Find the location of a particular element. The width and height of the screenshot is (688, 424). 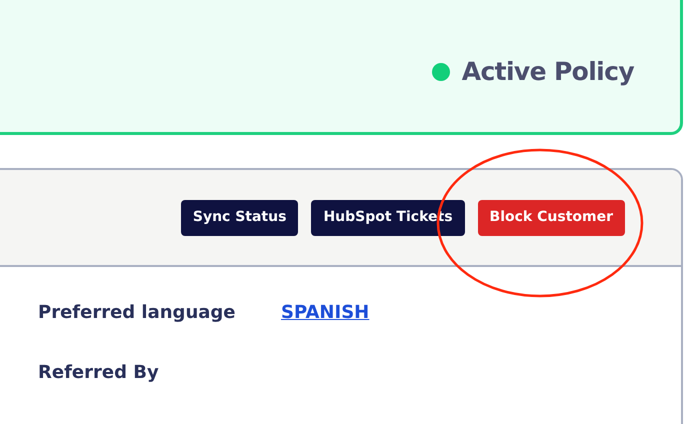

field-label: Referred By is located at coordinates (99, 373).